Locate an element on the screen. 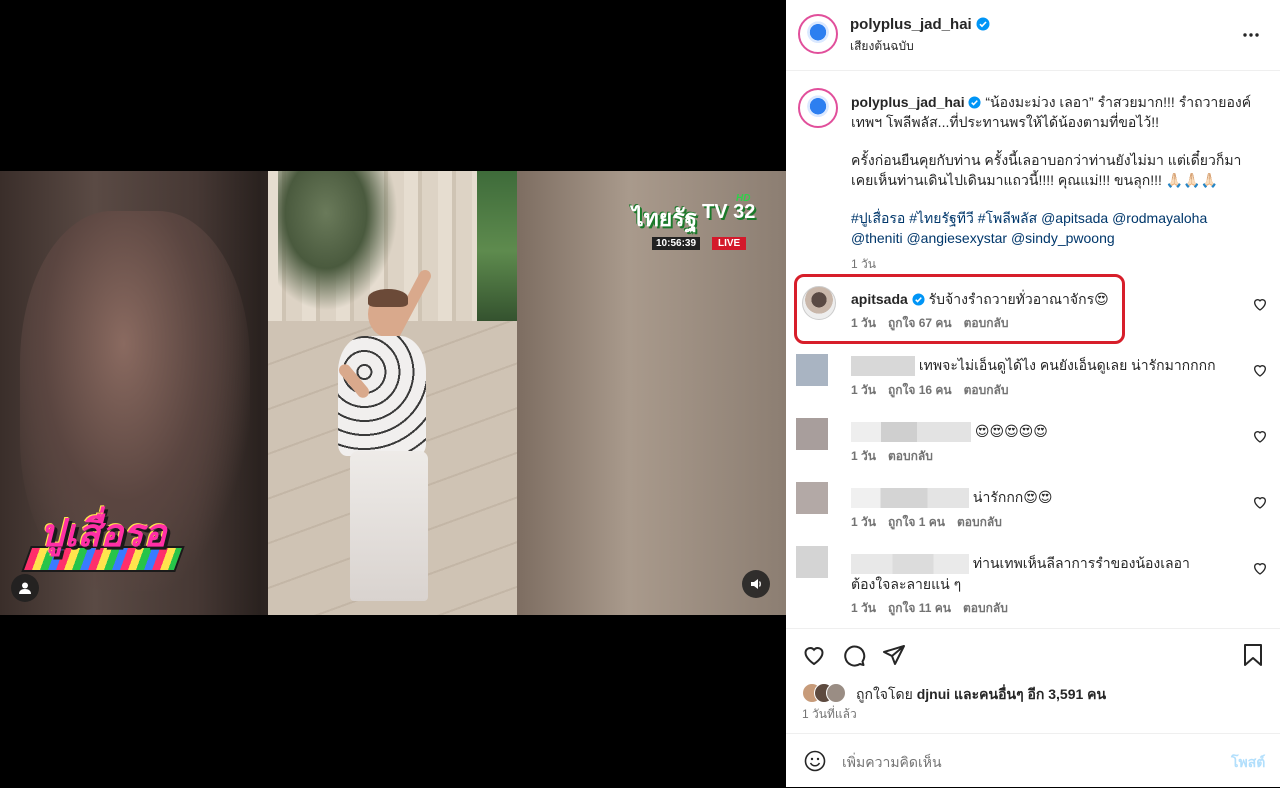  liker-username: djnui is located at coordinates (933, 694).